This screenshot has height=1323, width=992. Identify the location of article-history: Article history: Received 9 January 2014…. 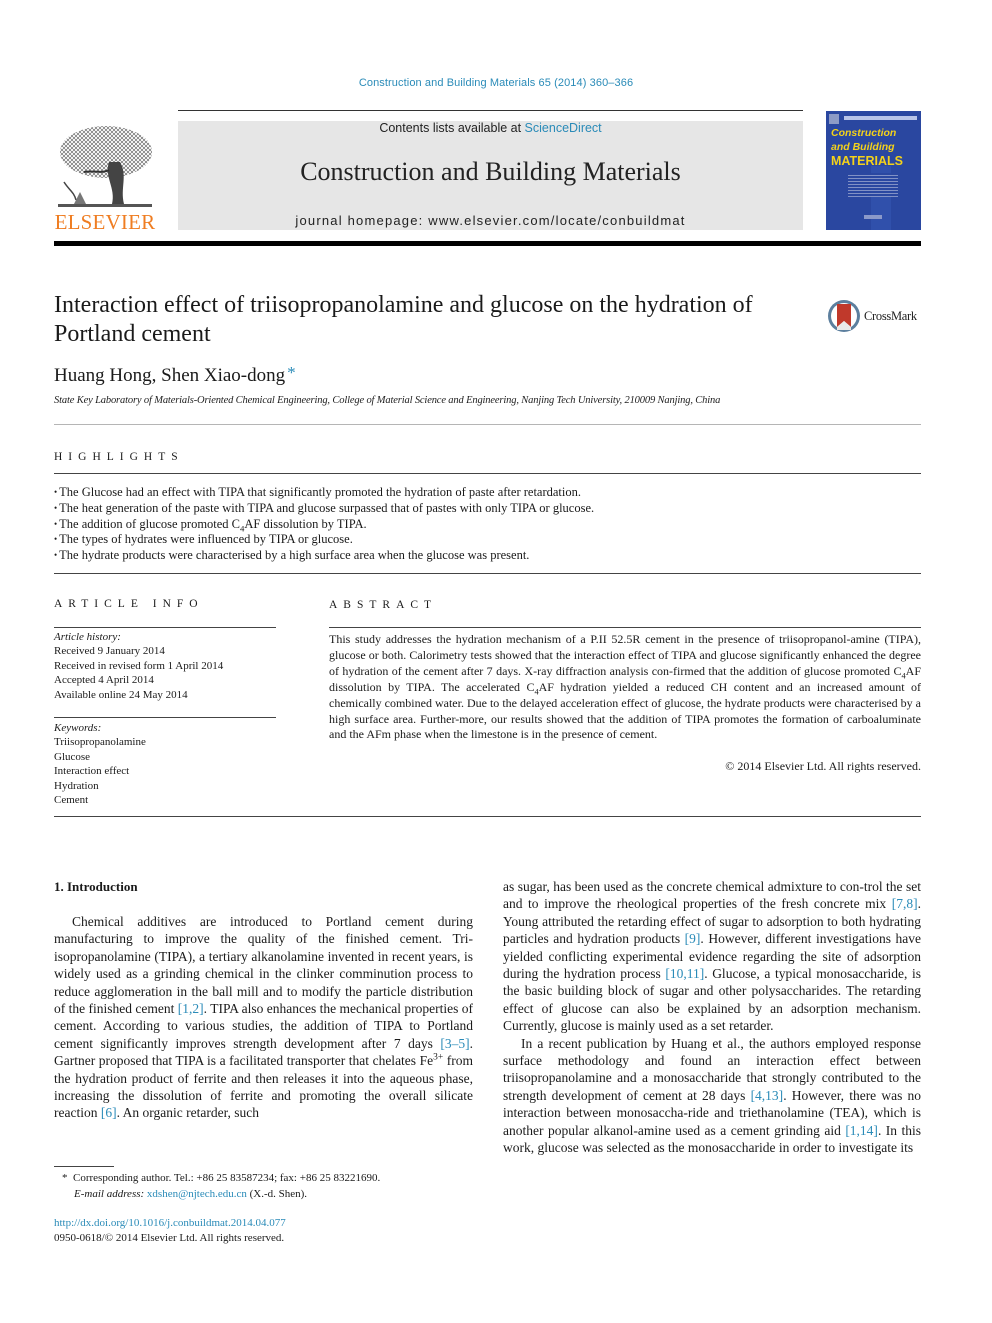
(165, 666).